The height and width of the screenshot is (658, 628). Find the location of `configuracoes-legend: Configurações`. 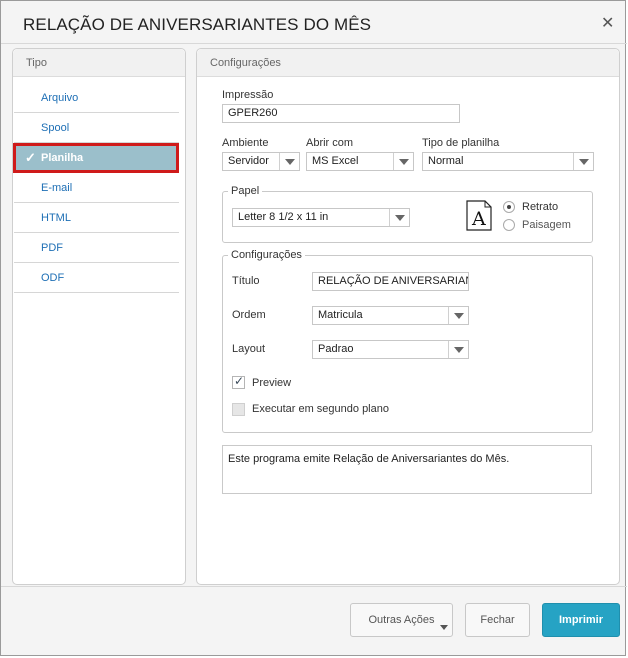

configuracoes-legend: Configurações is located at coordinates (266, 255).